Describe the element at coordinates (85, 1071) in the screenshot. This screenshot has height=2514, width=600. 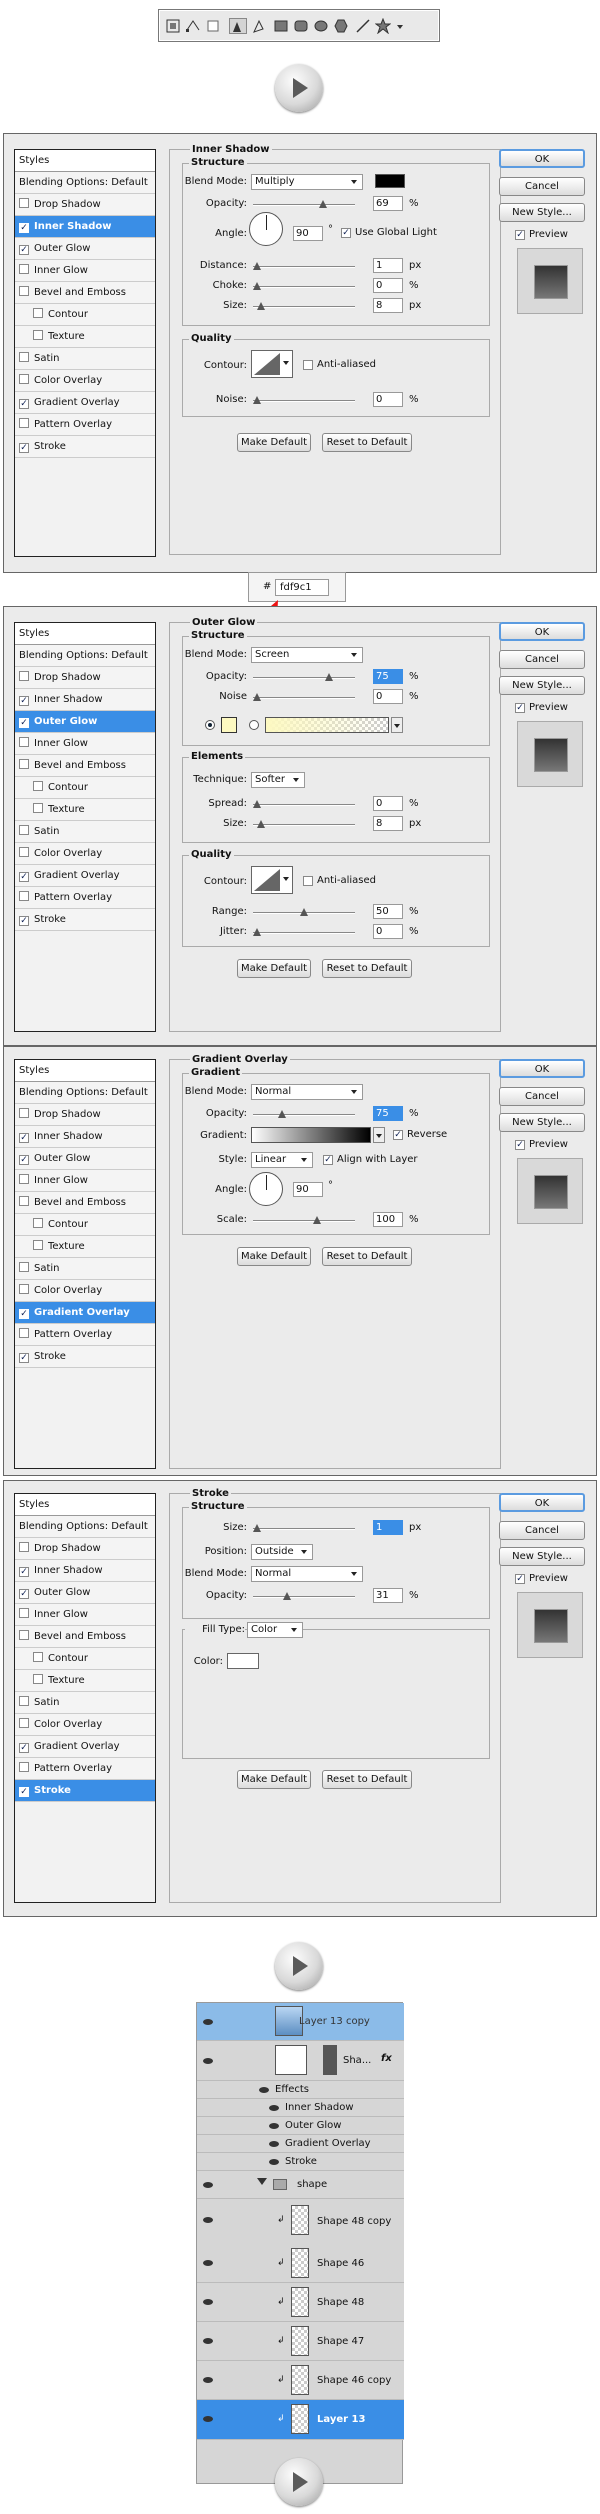
I see `styles-header: Styles` at that location.